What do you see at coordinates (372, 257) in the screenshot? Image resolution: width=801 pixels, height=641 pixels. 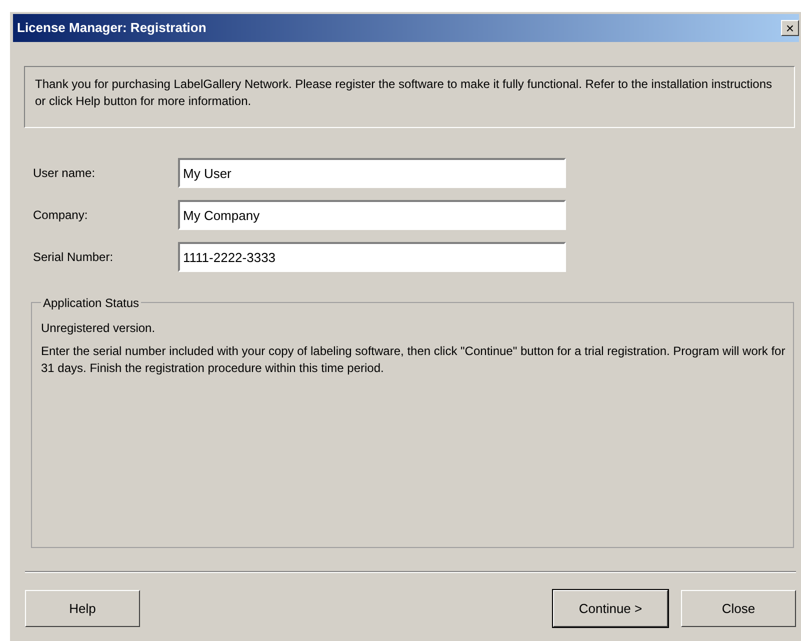 I see `input-field: 1111-2222-3333` at bounding box center [372, 257].